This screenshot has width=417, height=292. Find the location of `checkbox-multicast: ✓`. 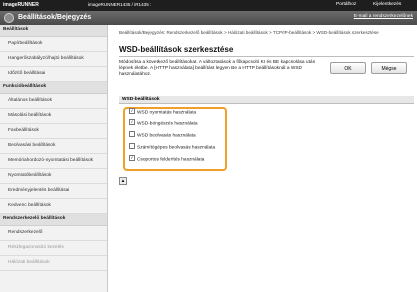

checkbox-multicast: ✓ is located at coordinates (132, 158).